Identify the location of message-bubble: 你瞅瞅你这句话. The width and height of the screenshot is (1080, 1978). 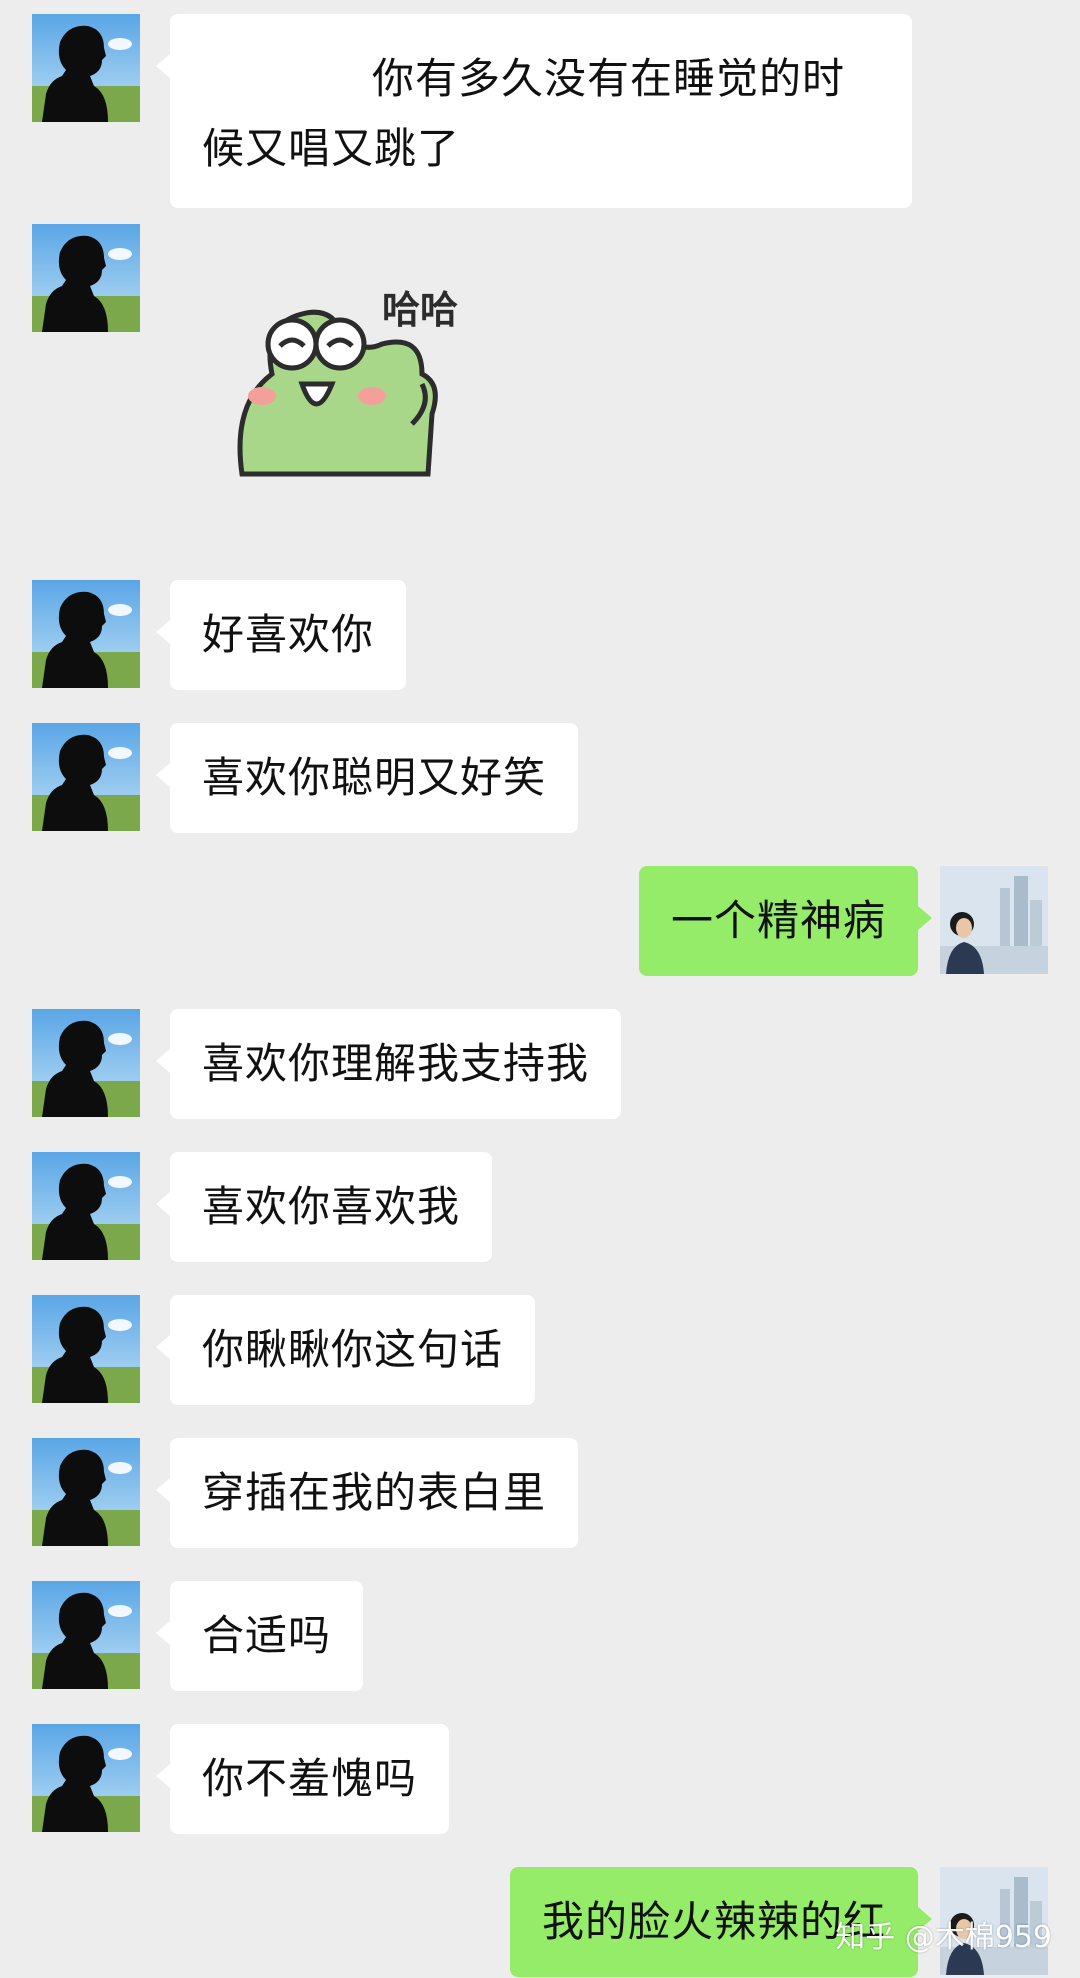
(345, 1350).